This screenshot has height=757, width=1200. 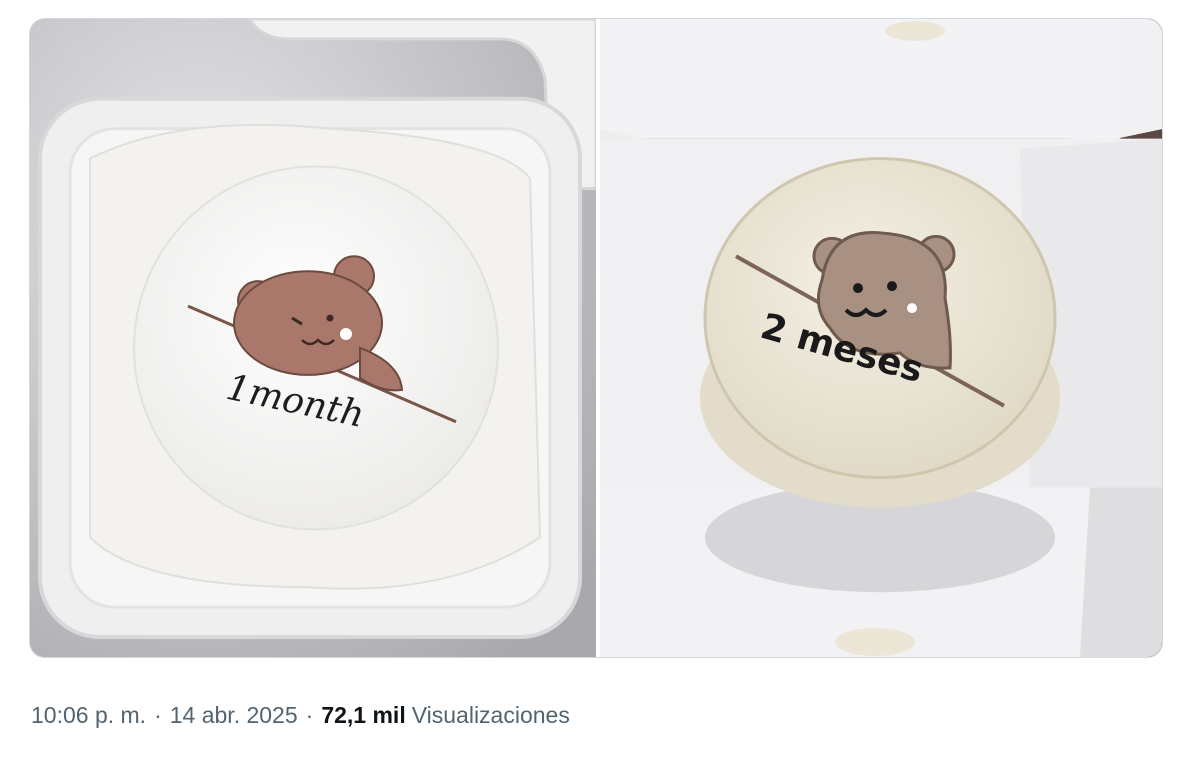 What do you see at coordinates (234, 715) in the screenshot?
I see `post-date: 14 abr. 2025` at bounding box center [234, 715].